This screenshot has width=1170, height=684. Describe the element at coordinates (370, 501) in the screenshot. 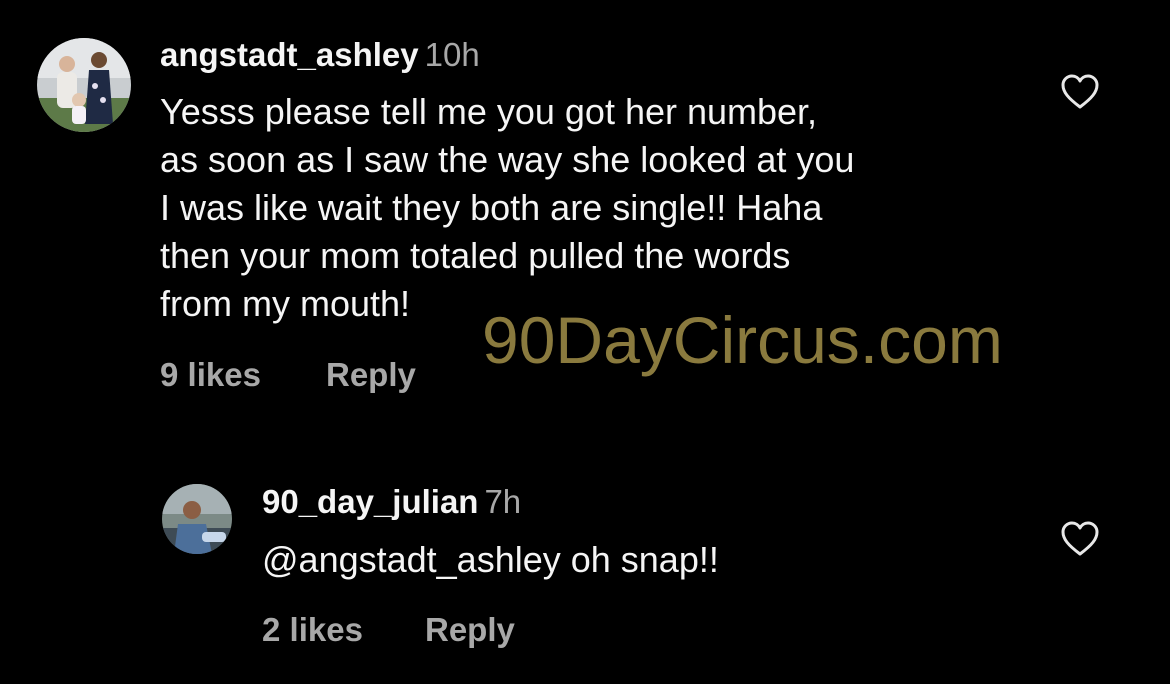

I see `username-link: 90_day_julian` at that location.